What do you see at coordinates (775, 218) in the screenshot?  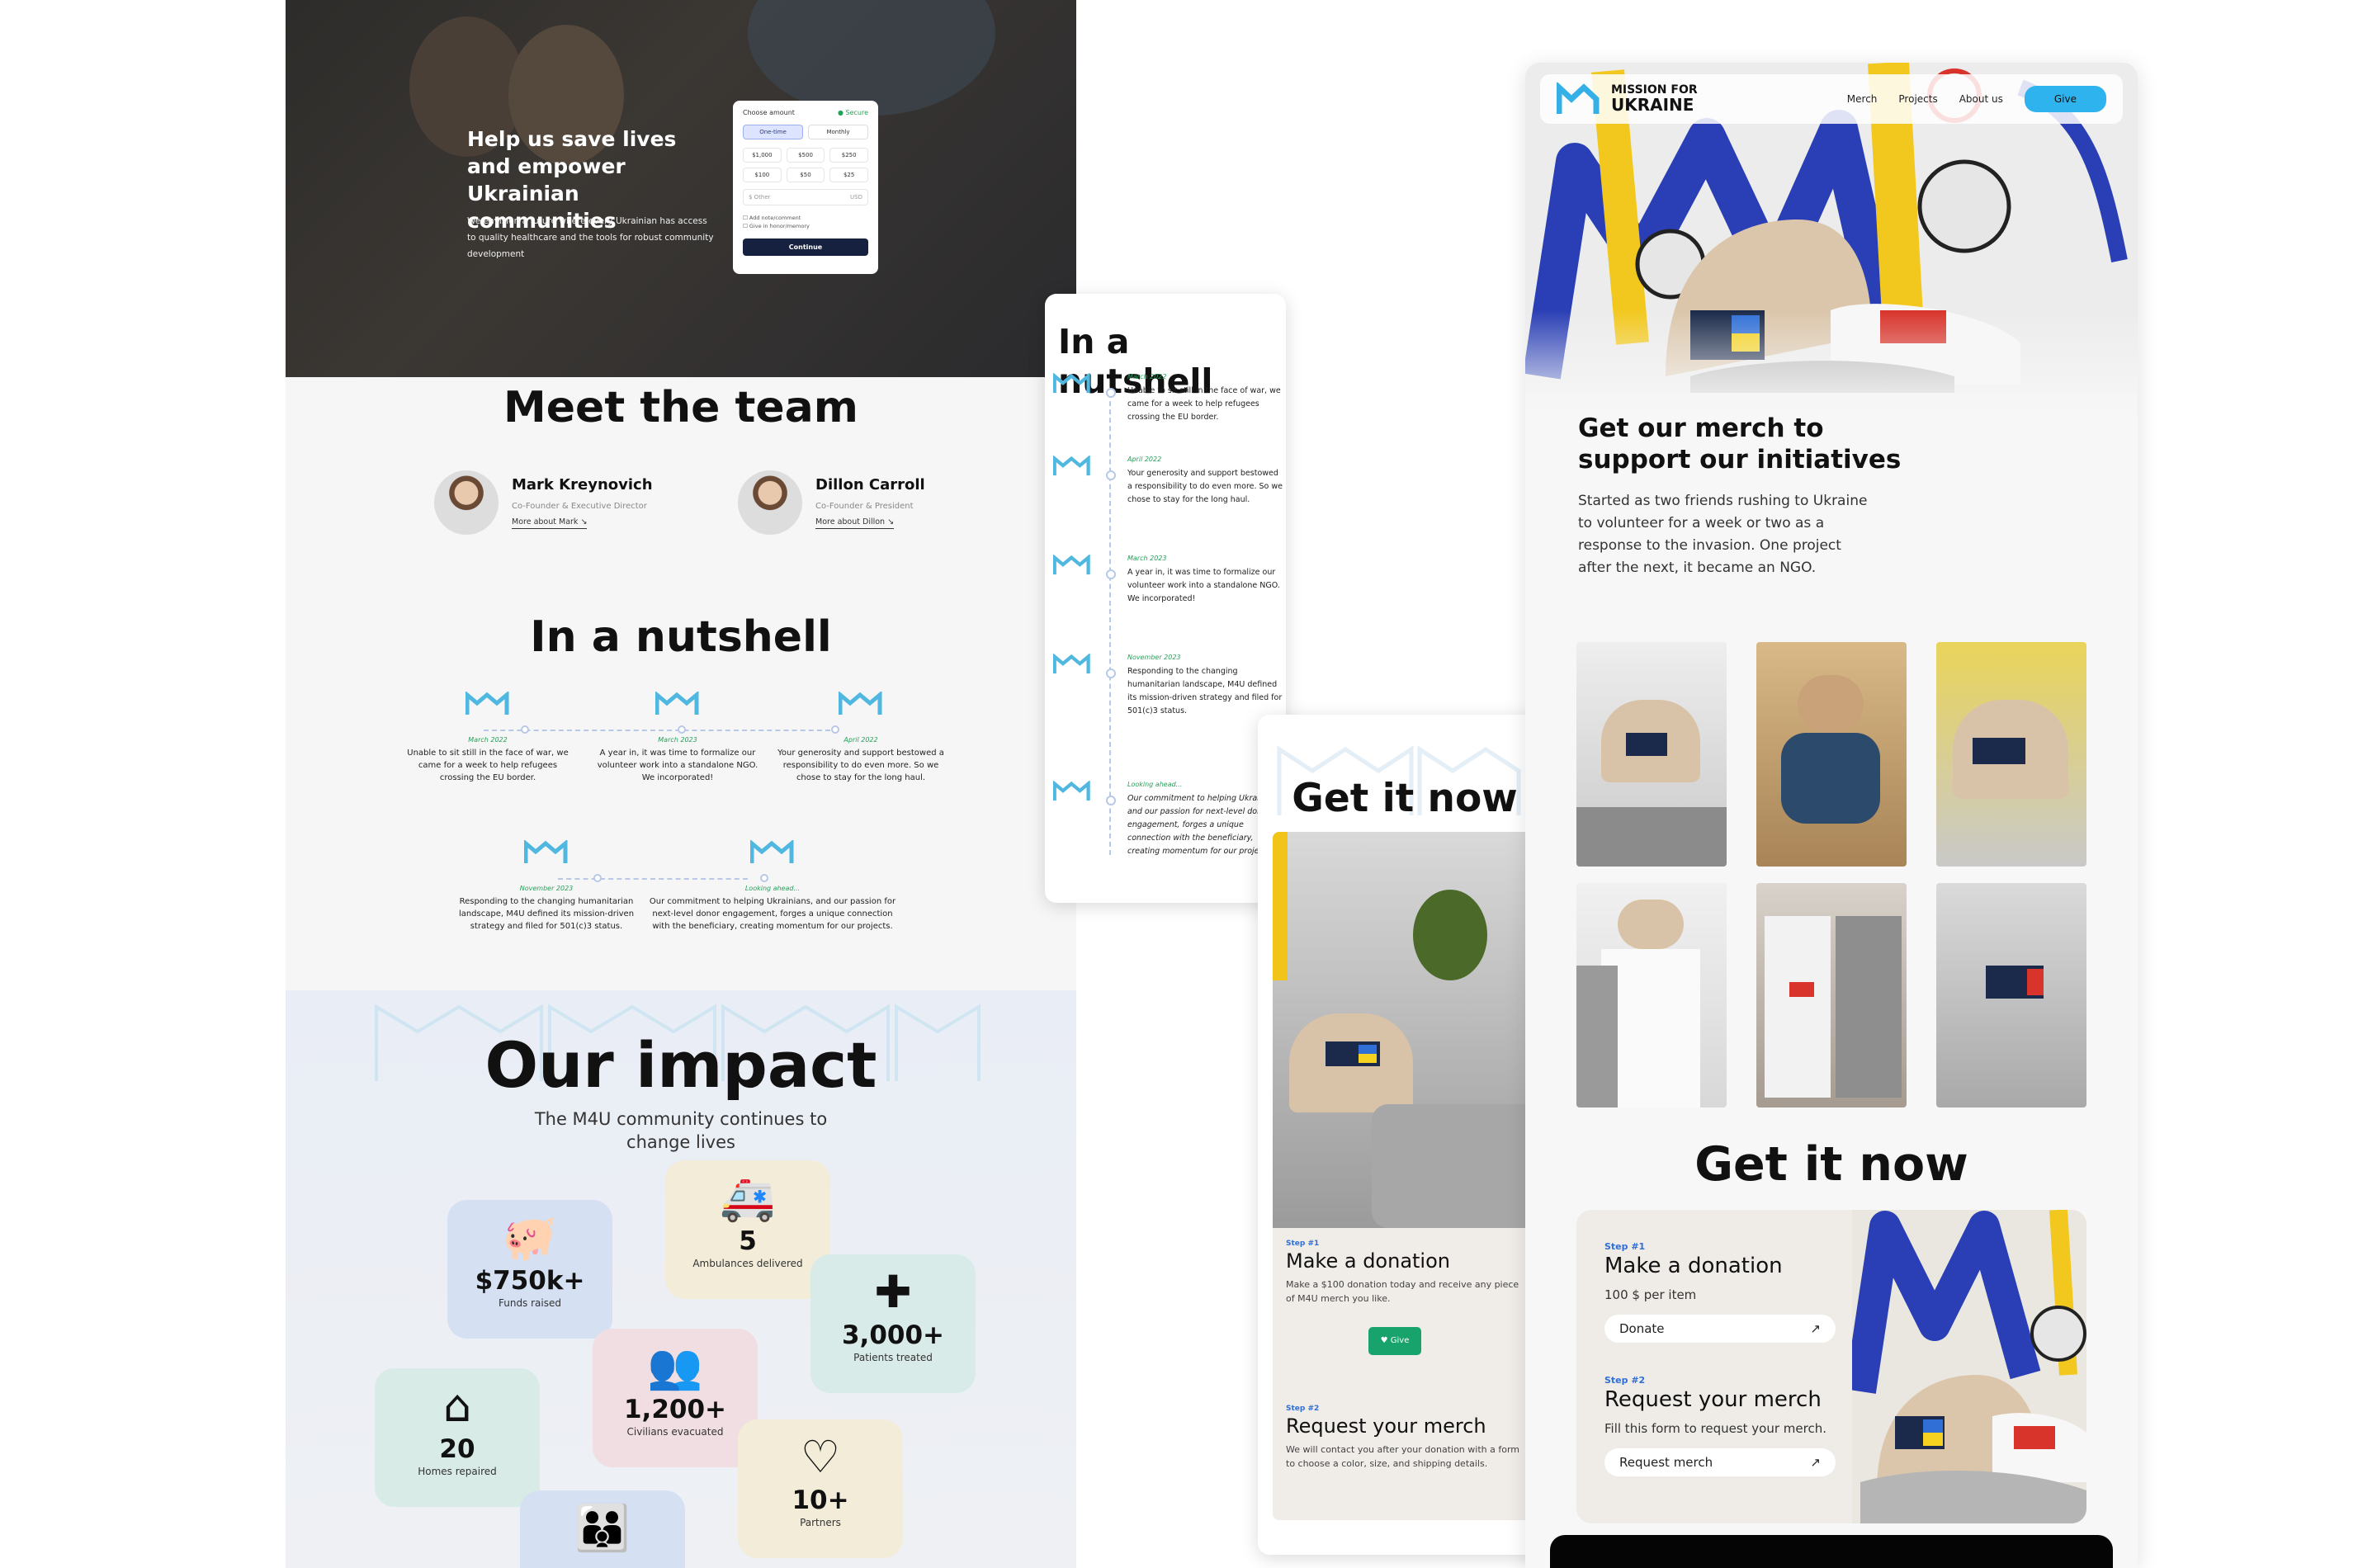 I see `note-checkbox-label: Add note/comment` at bounding box center [775, 218].